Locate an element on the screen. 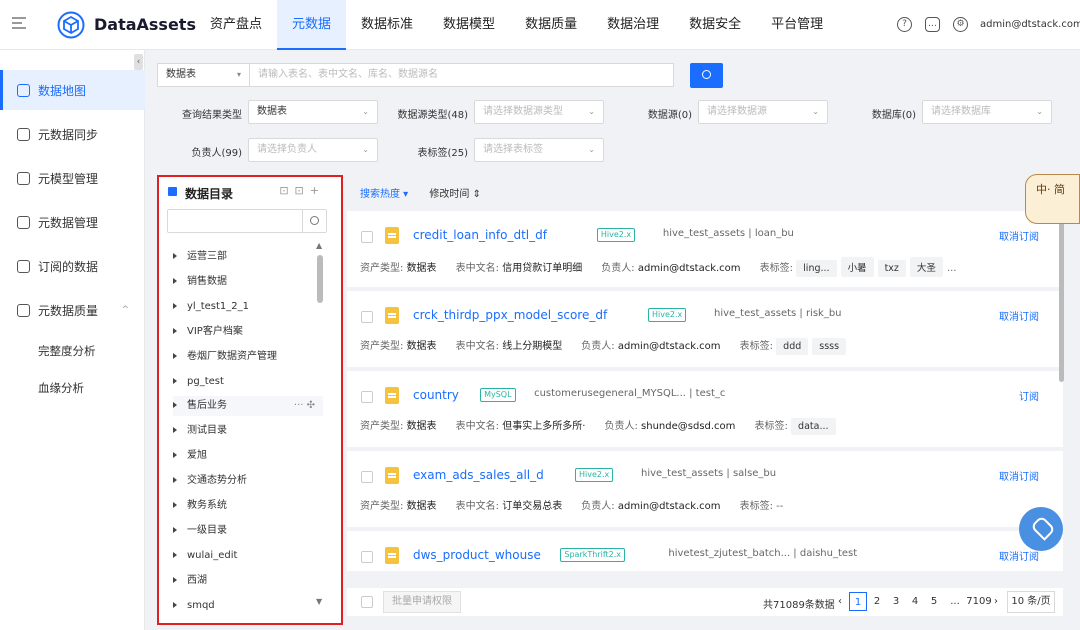  page-4: 4 is located at coordinates (915, 601).